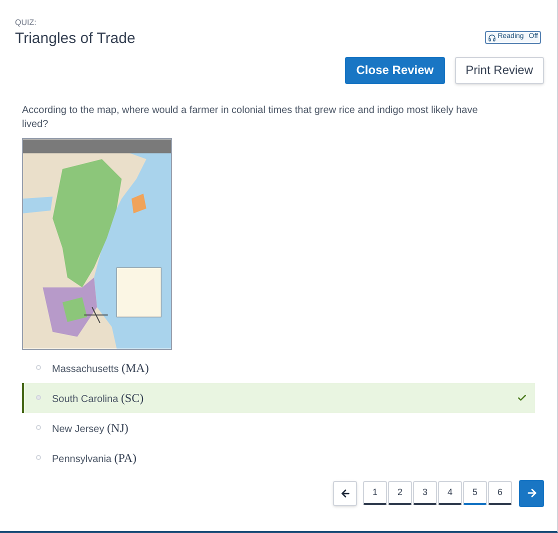 This screenshot has height=533, width=558. Describe the element at coordinates (100, 368) in the screenshot. I see `option-label: Massachusetts (MA)` at that location.